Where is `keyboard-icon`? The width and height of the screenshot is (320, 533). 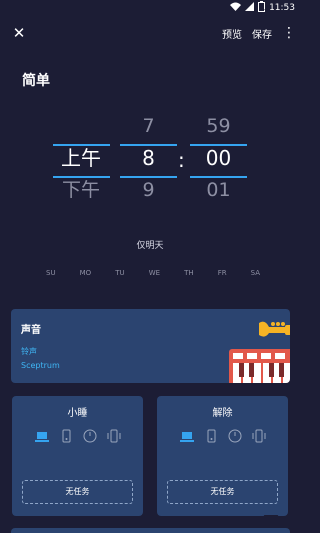 keyboard-icon is located at coordinates (259, 366).